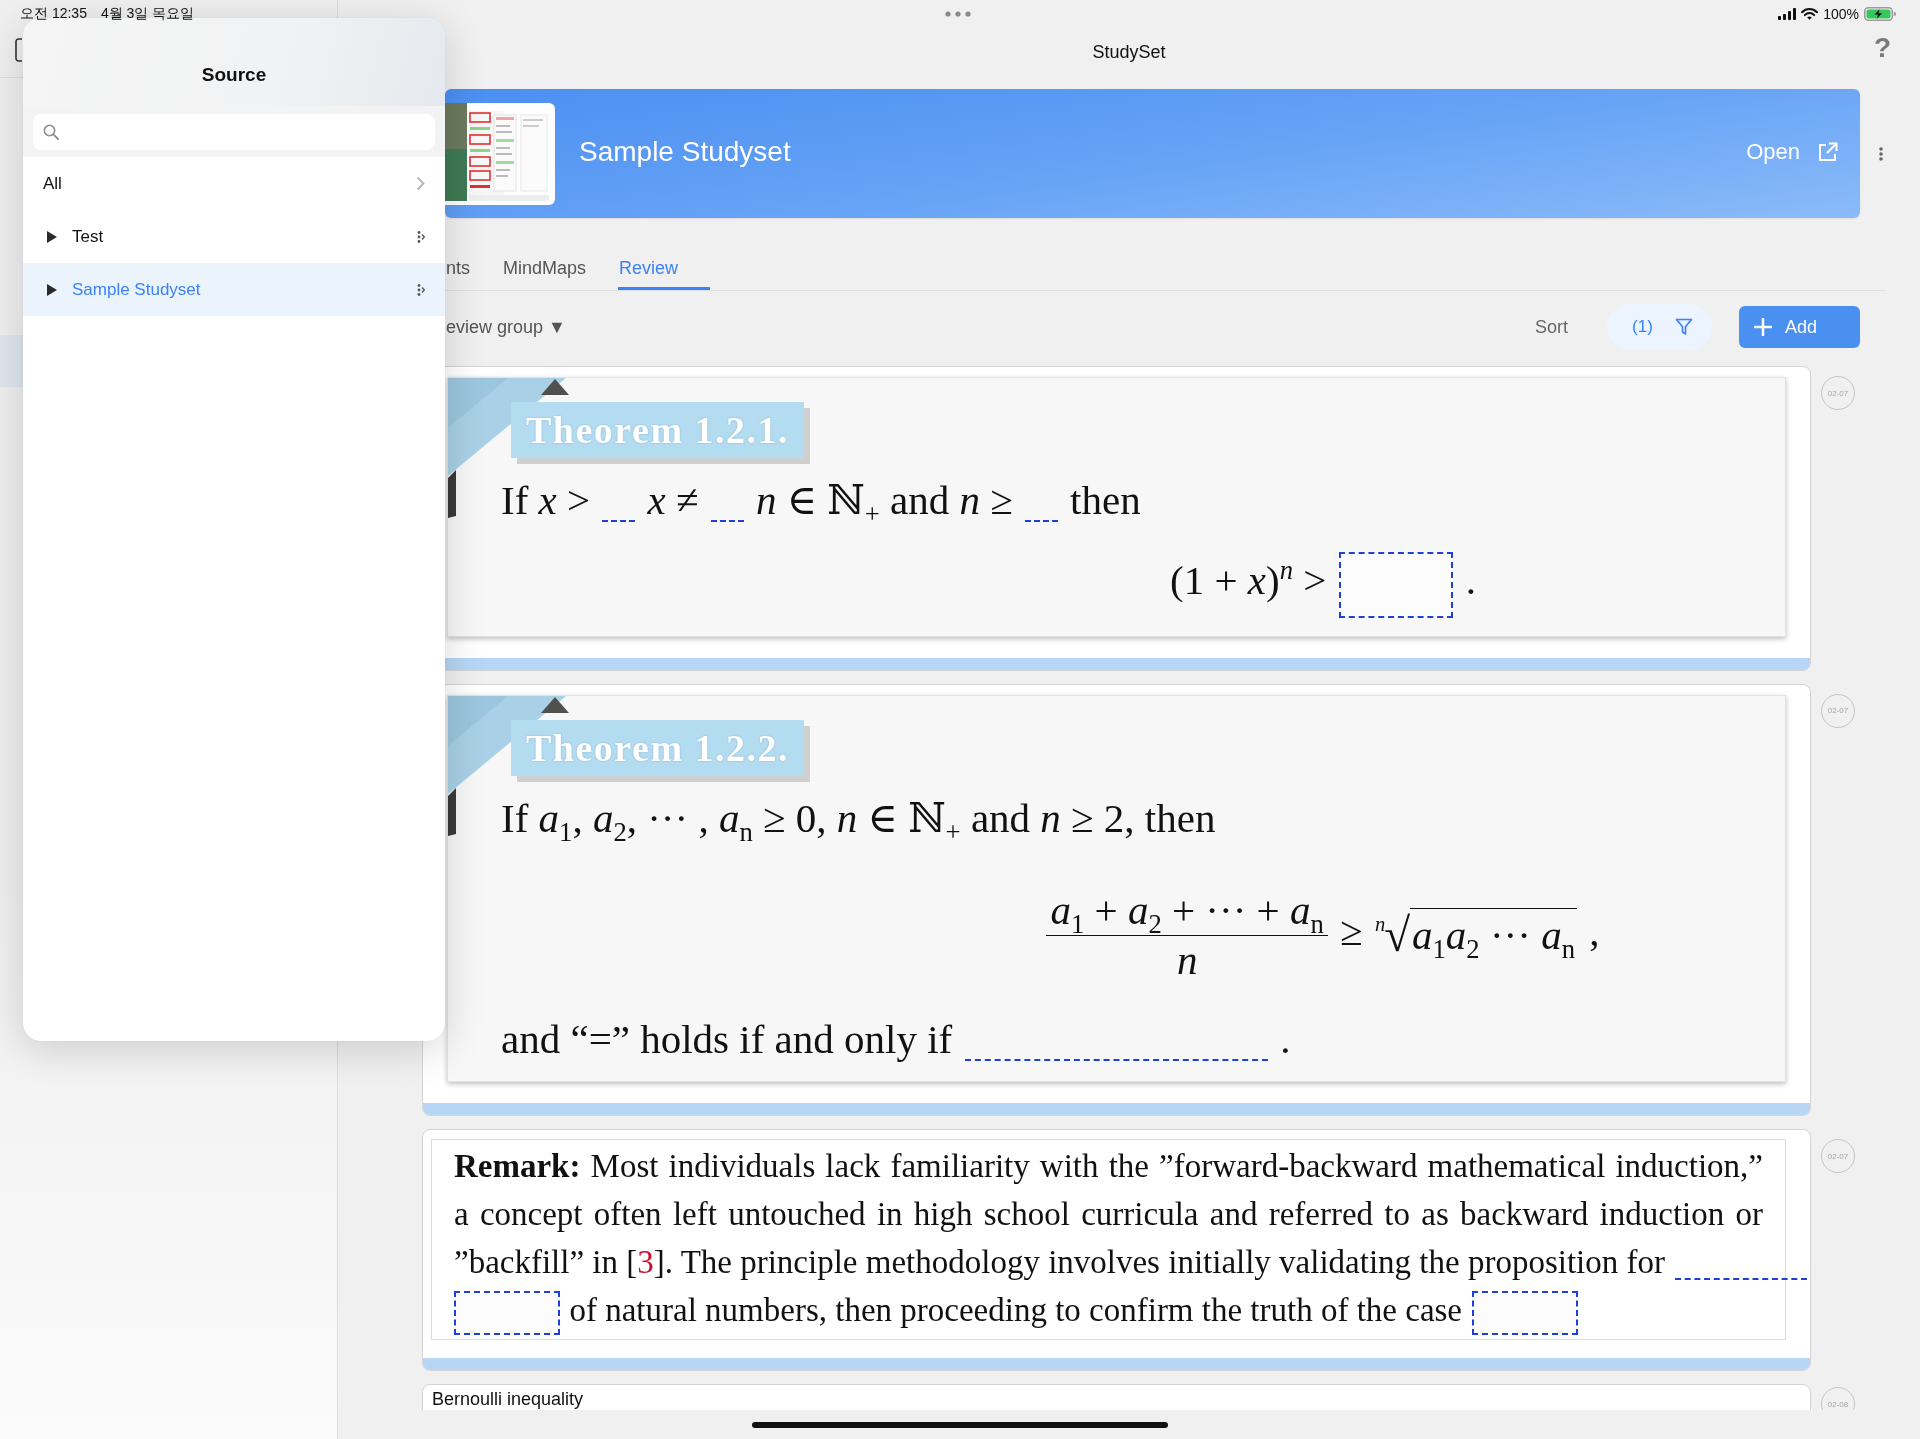 Image resolution: width=1920 pixels, height=1439 pixels. Describe the element at coordinates (1159, 1262) in the screenshot. I see `remark-text: ]. The principle methodology involves initially validating the proposition for` at that location.